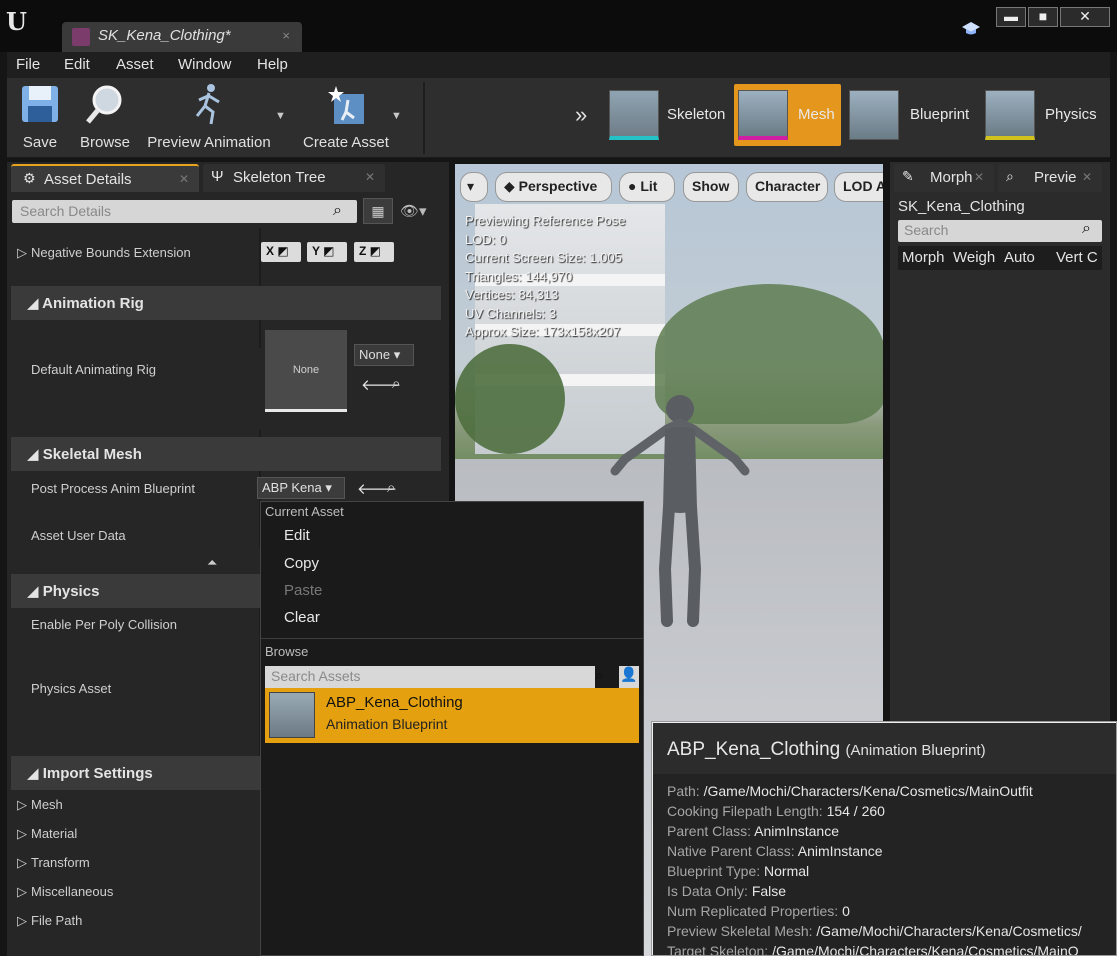 The height and width of the screenshot is (956, 1117). What do you see at coordinates (297, 535) in the screenshot?
I see `edit-menu-item: Edit` at bounding box center [297, 535].